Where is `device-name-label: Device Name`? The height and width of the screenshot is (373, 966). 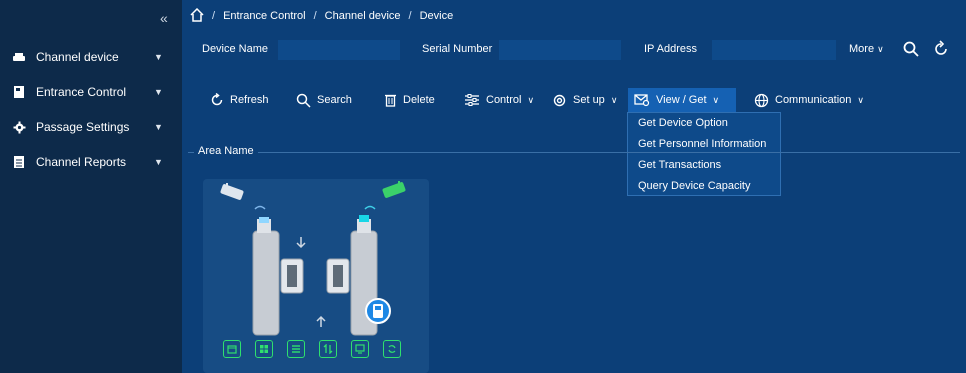
device-name-label: Device Name is located at coordinates (235, 49).